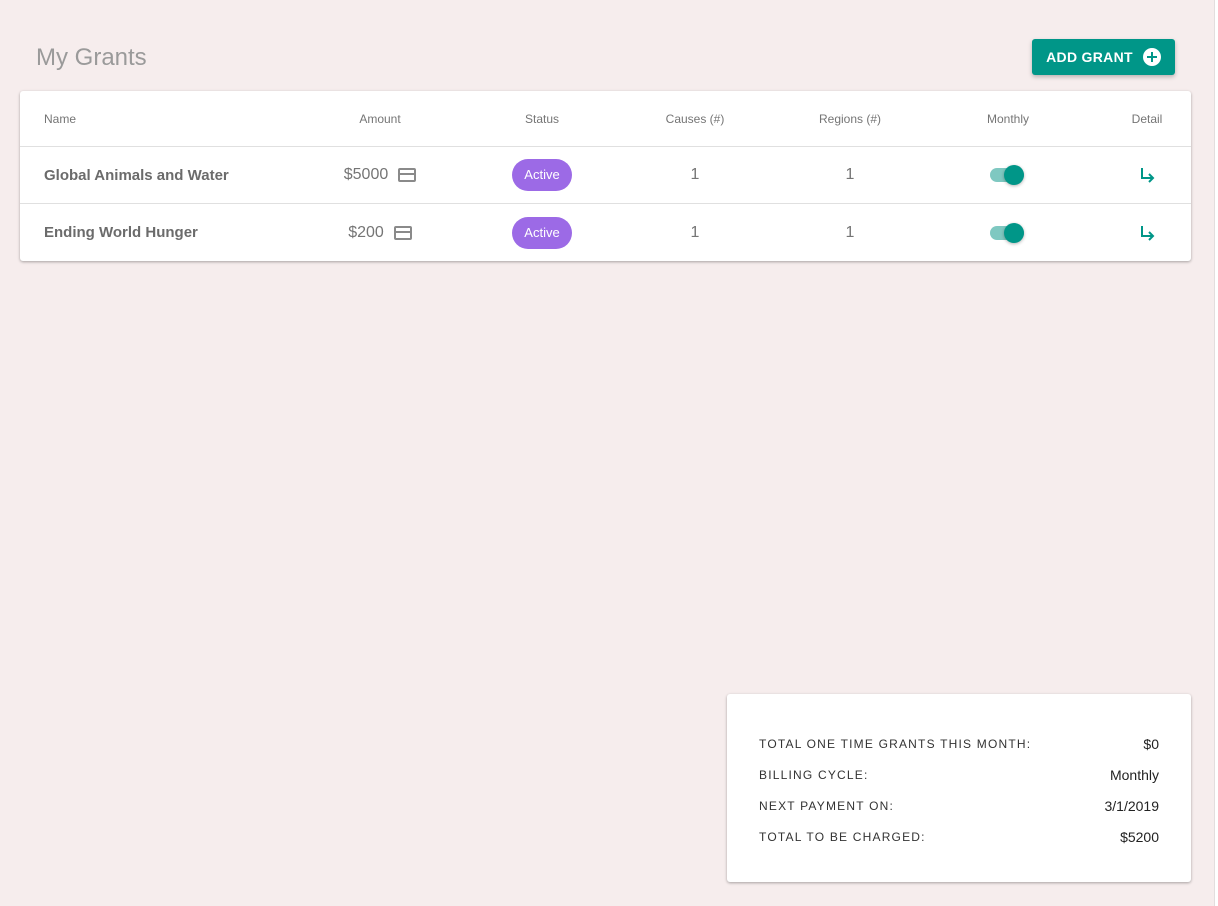 This screenshot has height=906, width=1218. What do you see at coordinates (842, 836) in the screenshot?
I see `summary-label: TOTAL TO BE CHARGED:` at bounding box center [842, 836].